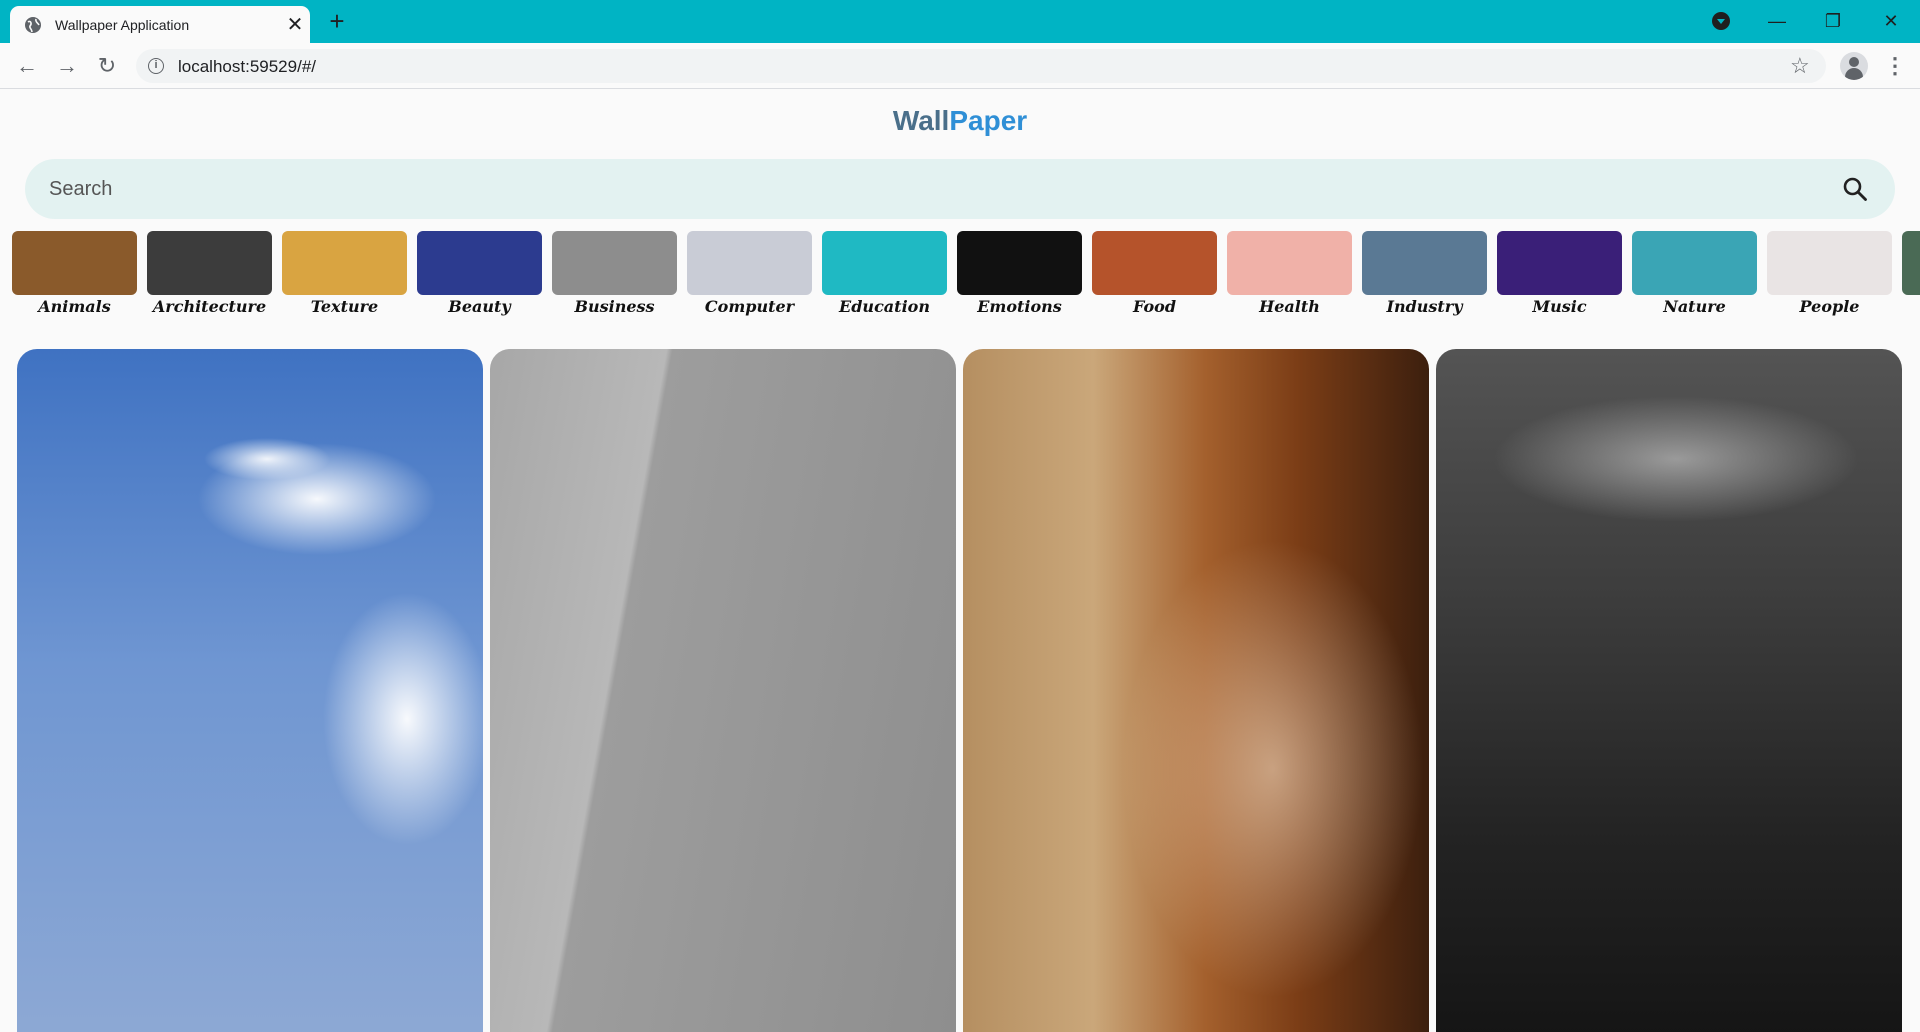 The width and height of the screenshot is (1920, 1032). I want to click on browser-tab-strip: Wallpaper Application ✕ + — ❐ ✕, so click(960, 21).